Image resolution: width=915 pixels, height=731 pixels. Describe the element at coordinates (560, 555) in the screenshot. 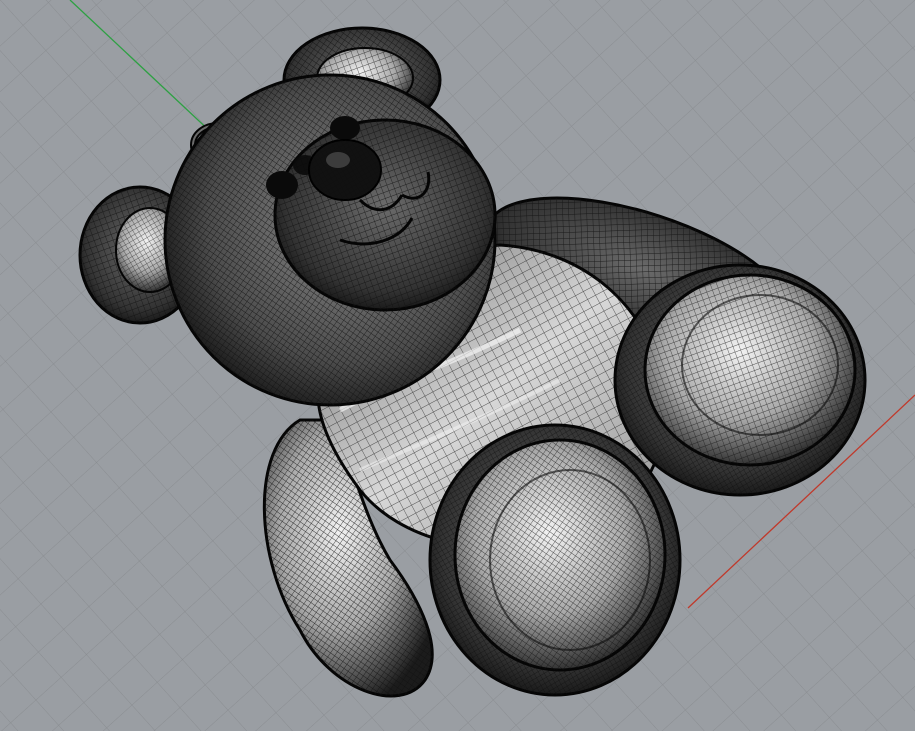

I see `left-foot` at that location.